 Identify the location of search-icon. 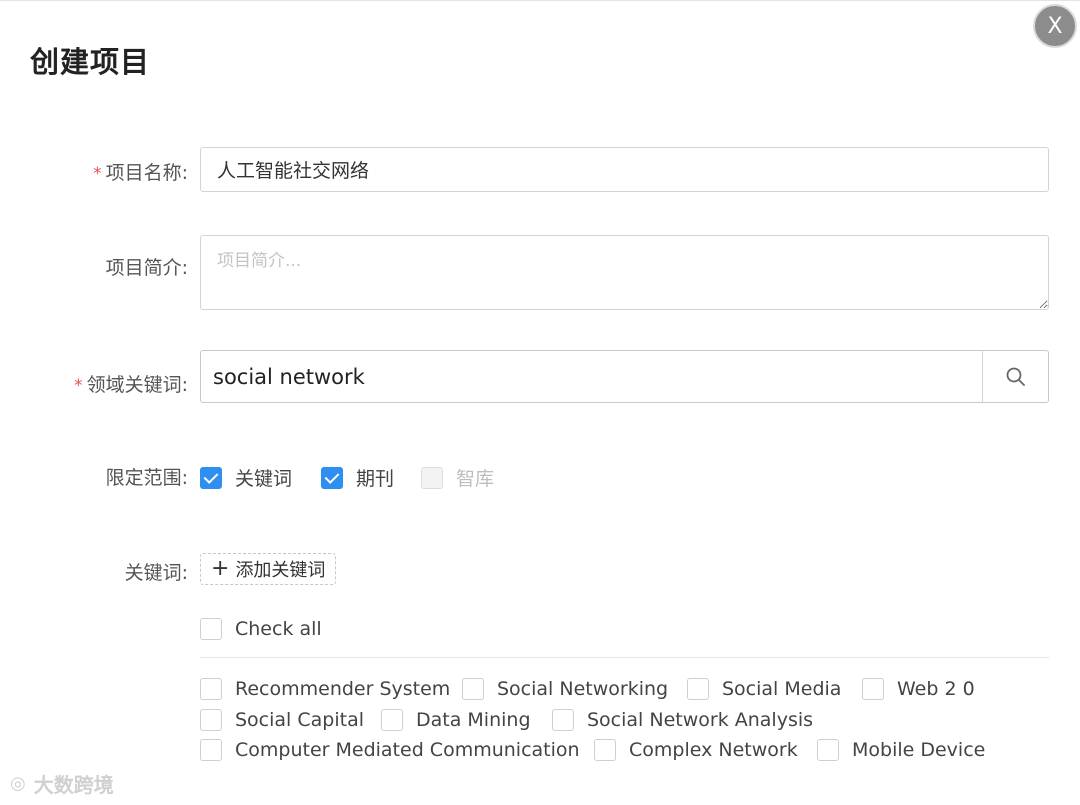
(1015, 376).